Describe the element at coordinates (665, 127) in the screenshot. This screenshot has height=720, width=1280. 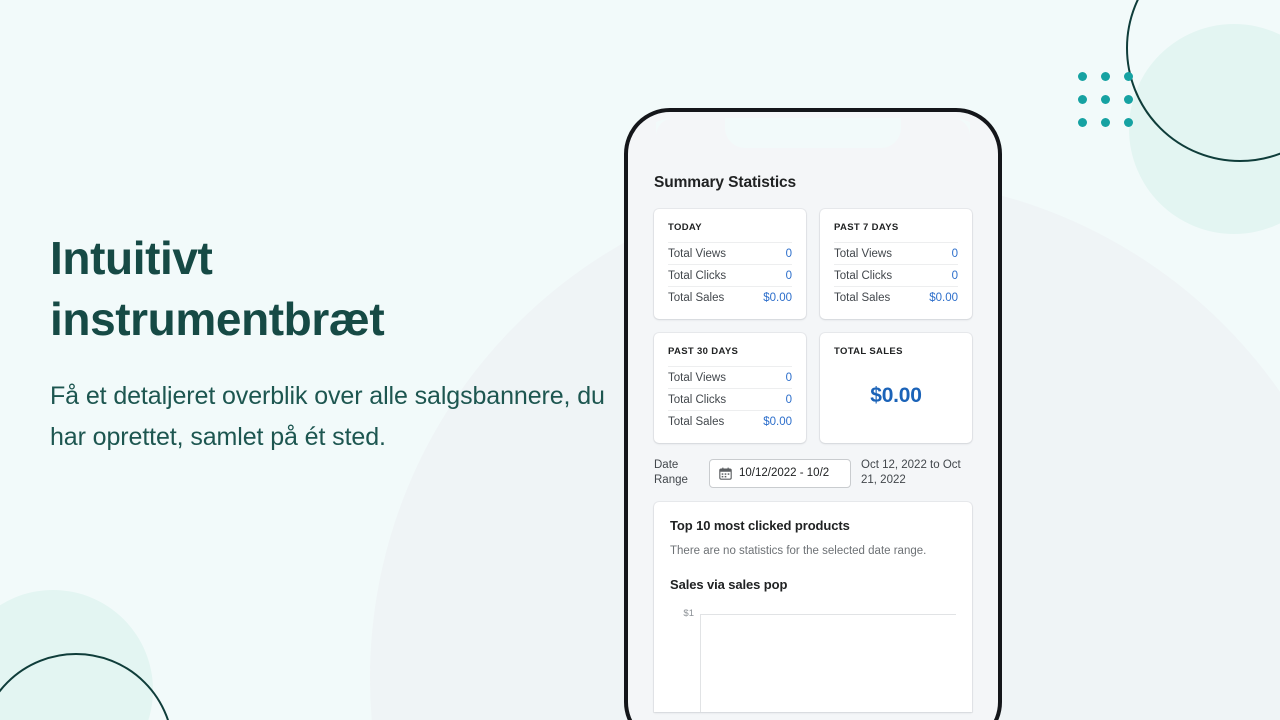
I see `notch-shoulder-left` at that location.